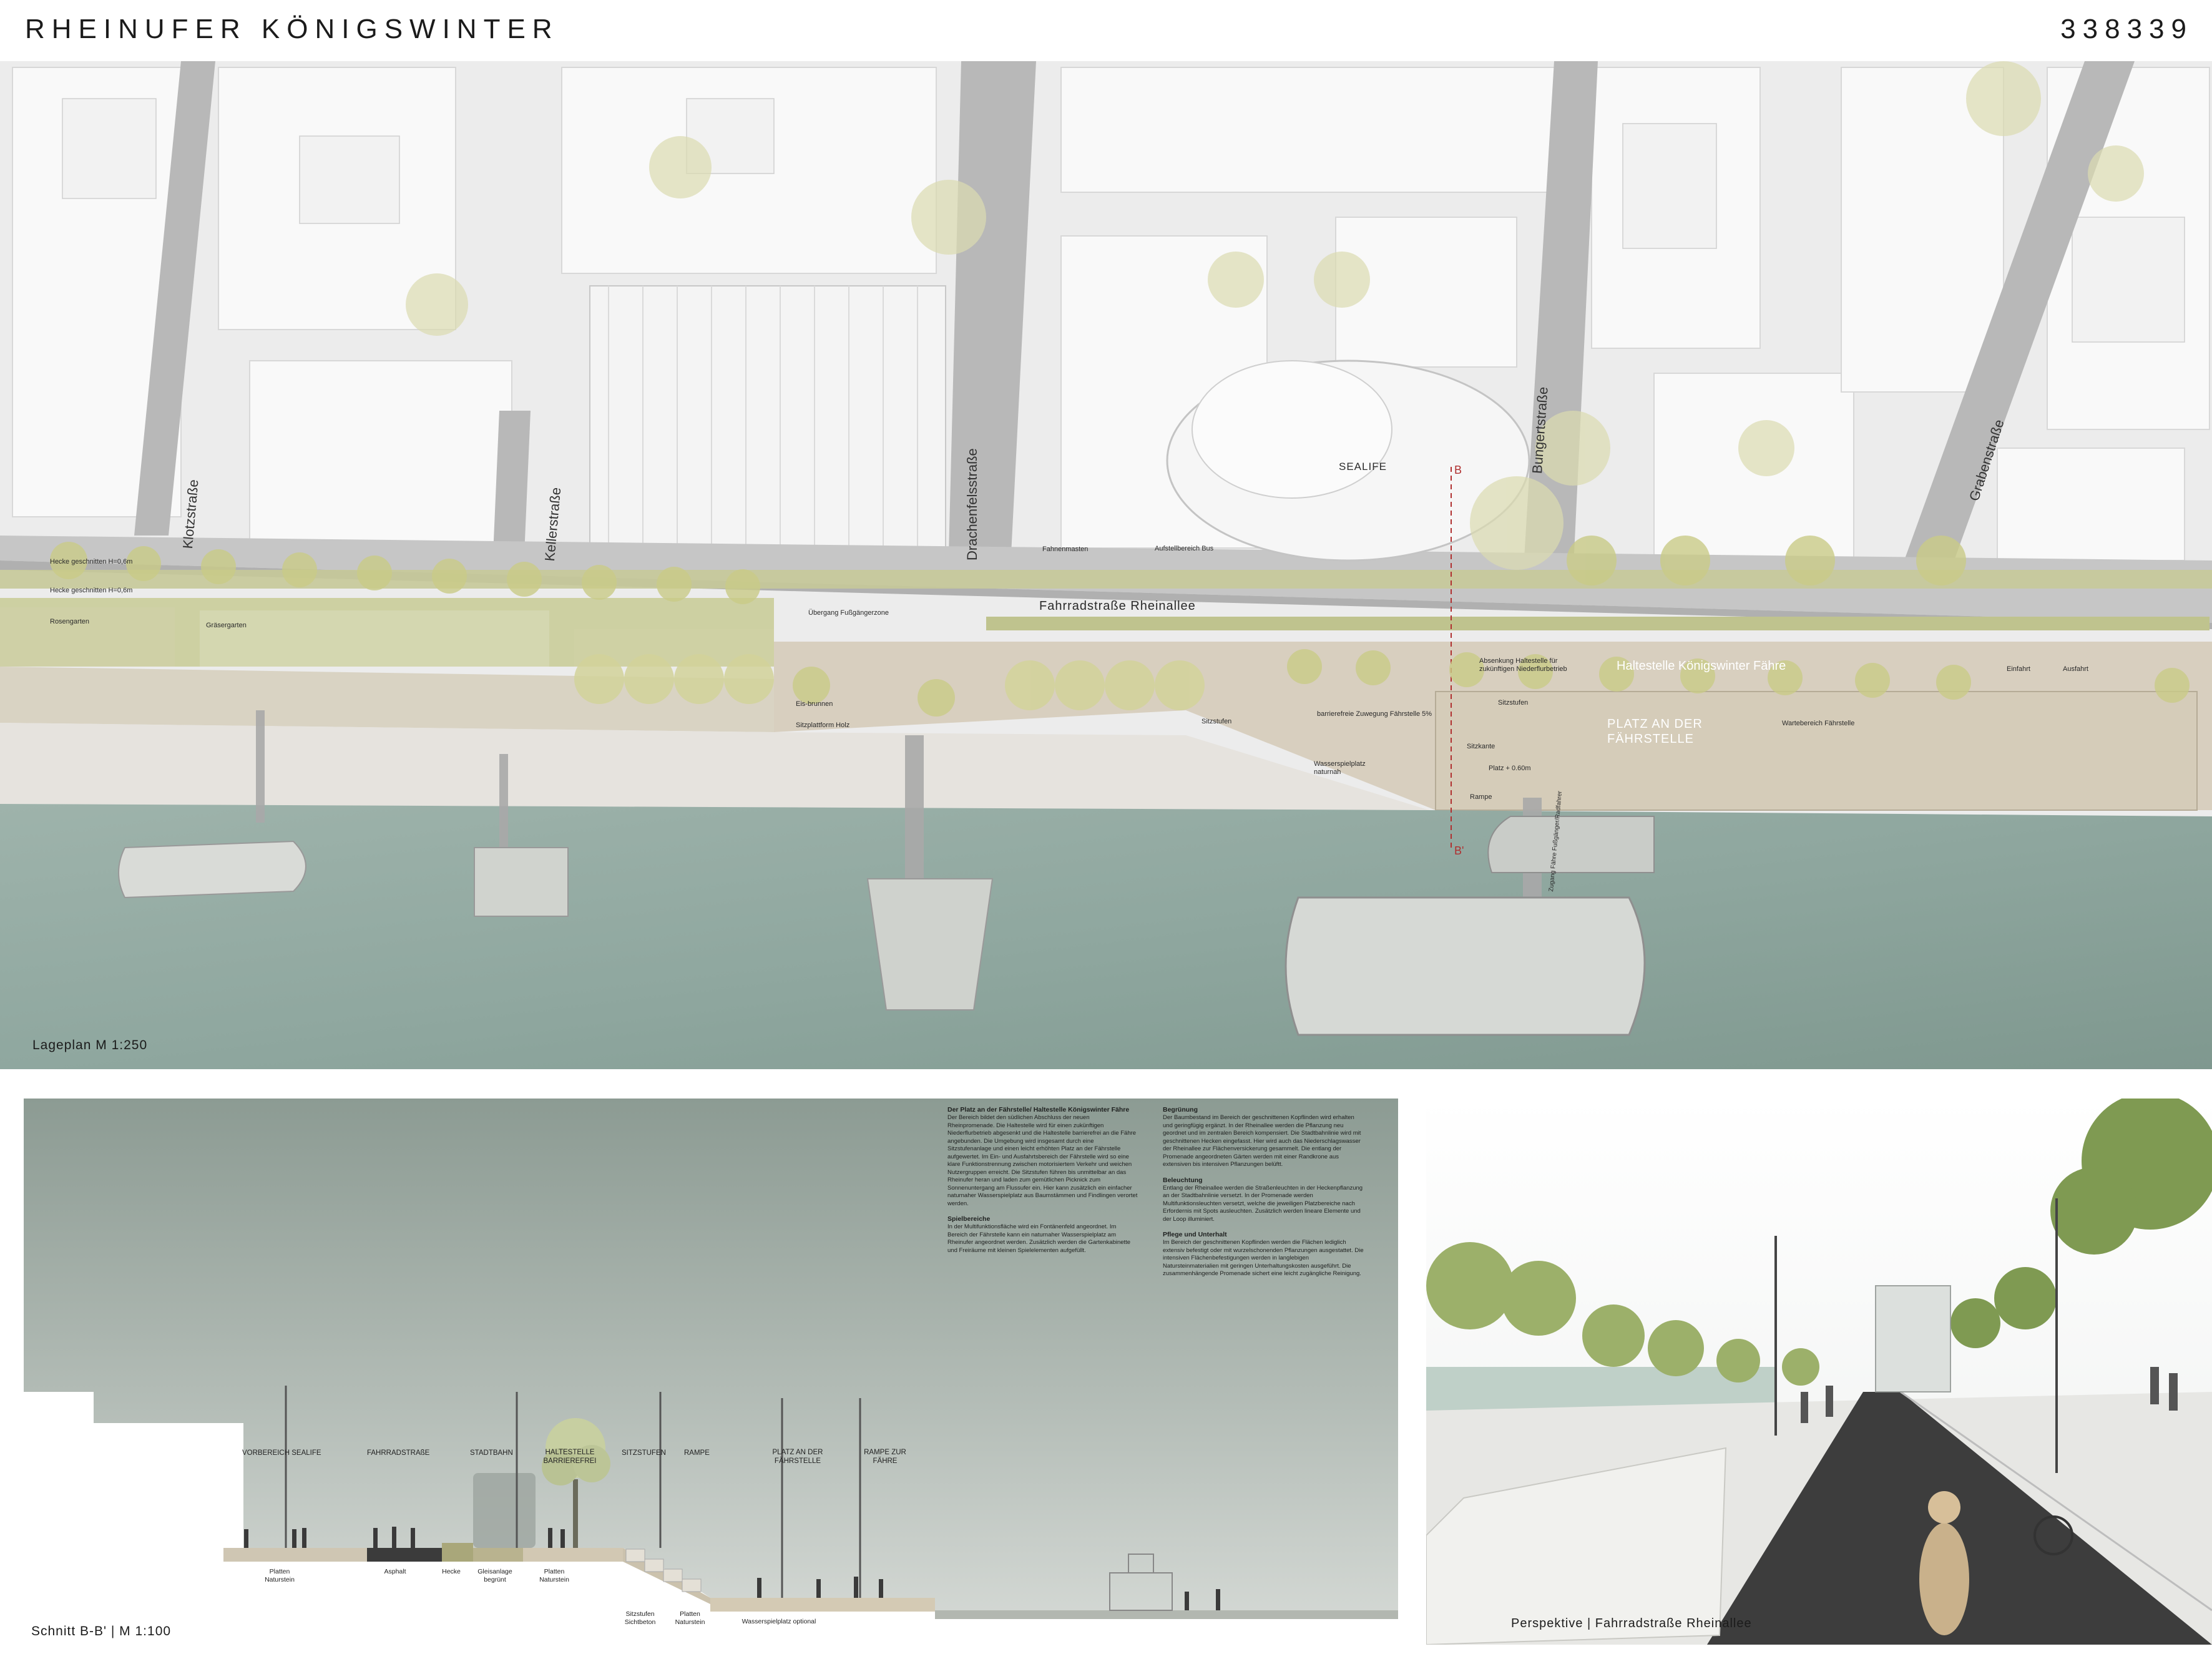  I want to click on label-sealife: SEALIFE, so click(1363, 467).